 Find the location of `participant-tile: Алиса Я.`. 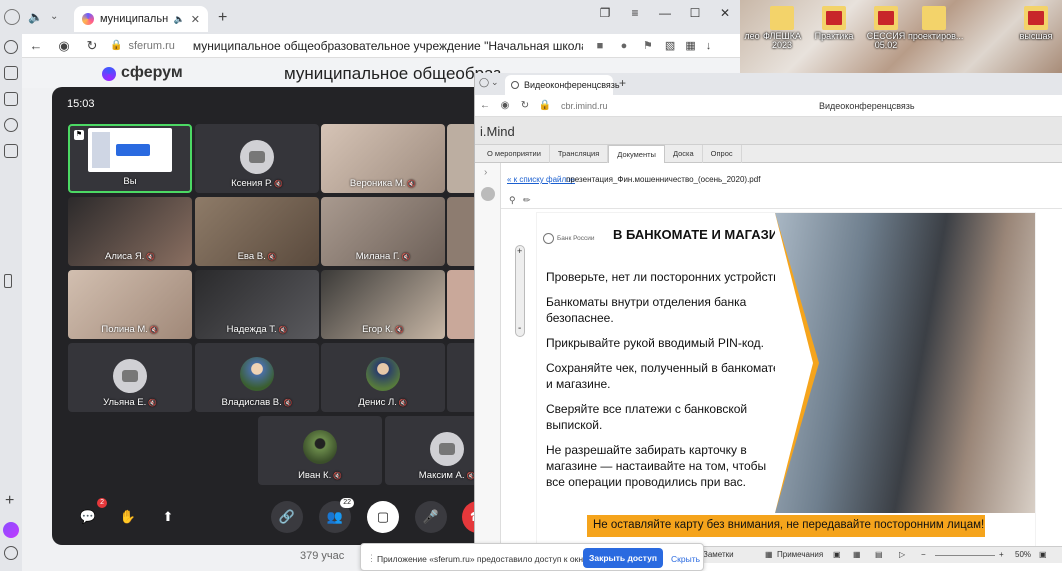

participant-tile: Алиса Я. is located at coordinates (130, 231).